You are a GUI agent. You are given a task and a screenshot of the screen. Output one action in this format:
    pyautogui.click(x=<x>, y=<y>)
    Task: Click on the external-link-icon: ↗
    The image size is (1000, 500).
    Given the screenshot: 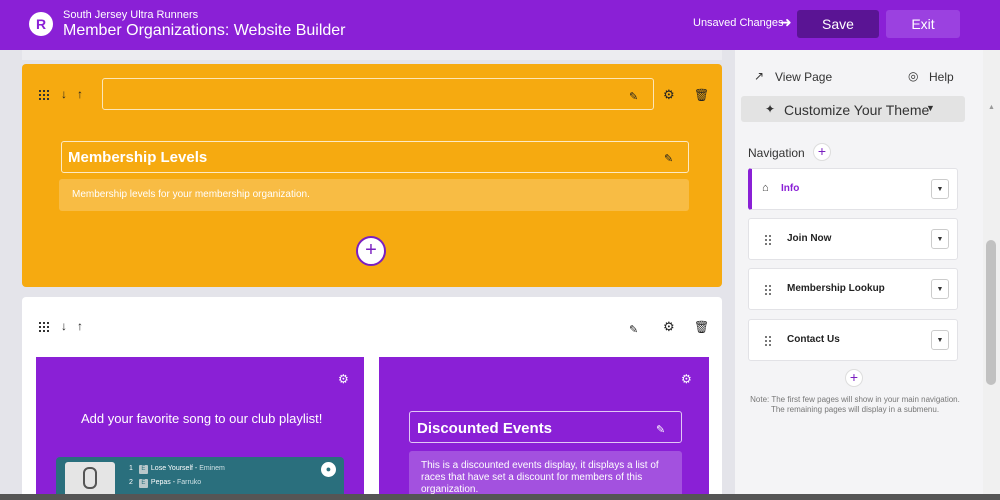 What is the action you would take?
    pyautogui.click(x=759, y=76)
    